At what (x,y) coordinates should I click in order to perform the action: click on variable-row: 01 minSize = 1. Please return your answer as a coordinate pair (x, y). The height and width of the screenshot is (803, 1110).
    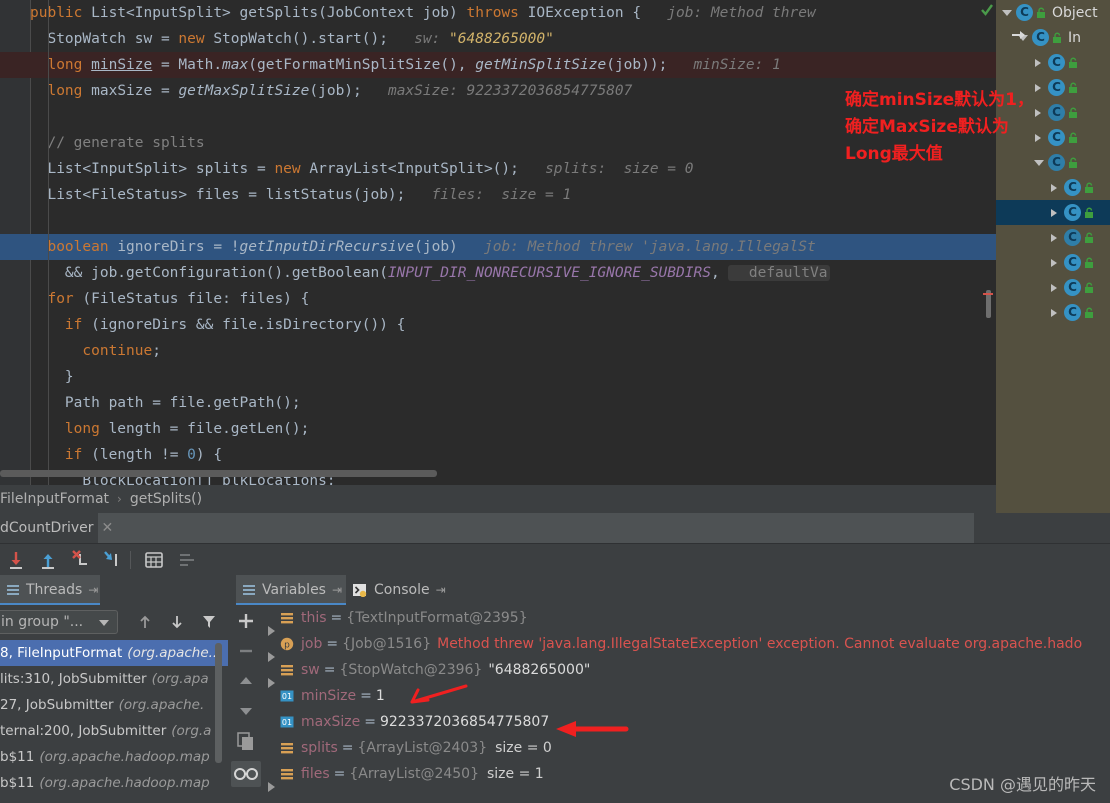
    Looking at the image, I should click on (687, 696).